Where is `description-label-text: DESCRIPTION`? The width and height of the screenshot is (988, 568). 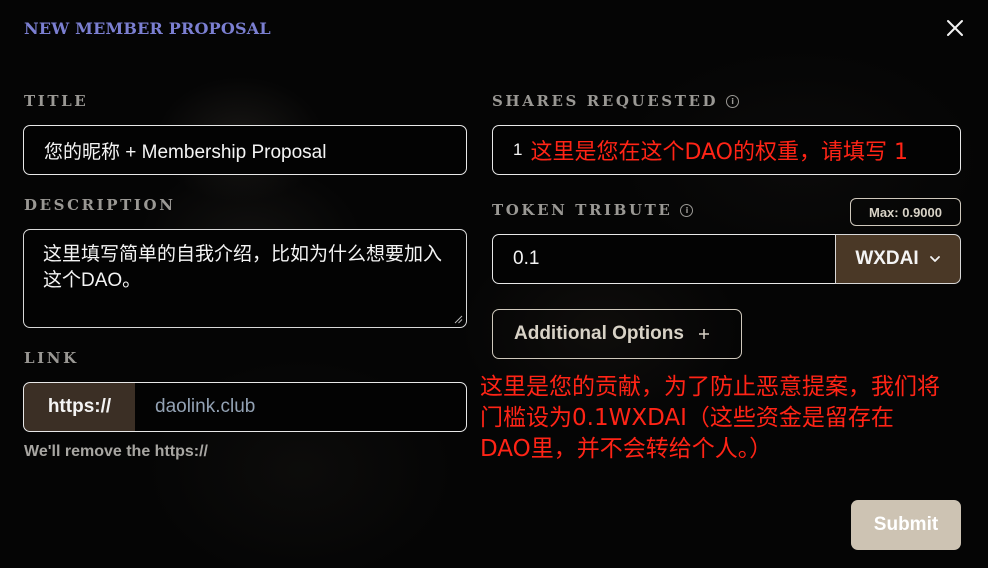
description-label-text: DESCRIPTION is located at coordinates (100, 205).